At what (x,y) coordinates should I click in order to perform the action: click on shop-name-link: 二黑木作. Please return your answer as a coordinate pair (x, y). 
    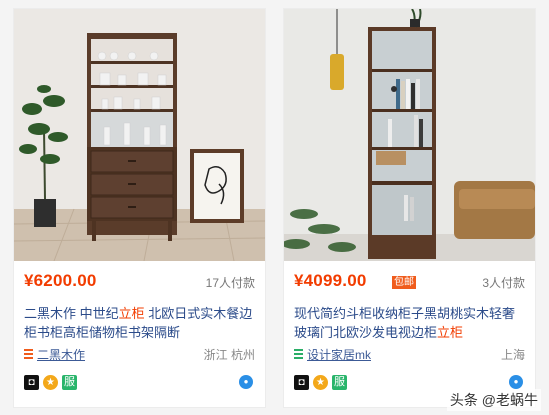
    Looking at the image, I should click on (61, 354).